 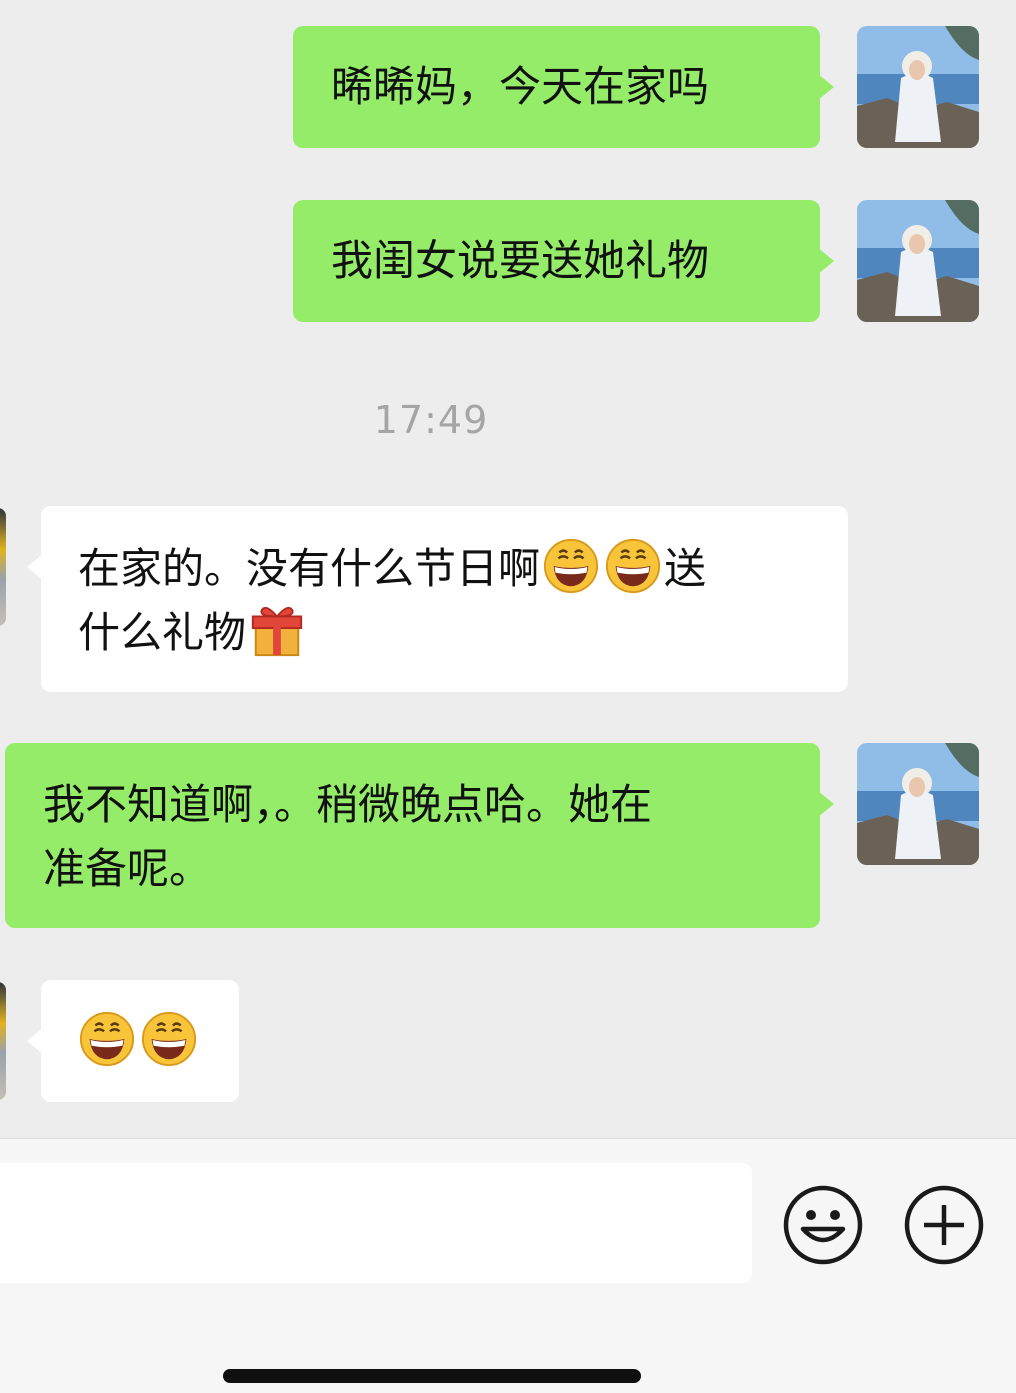 I want to click on message-text-line: 准备呢。, so click(x=127, y=868).